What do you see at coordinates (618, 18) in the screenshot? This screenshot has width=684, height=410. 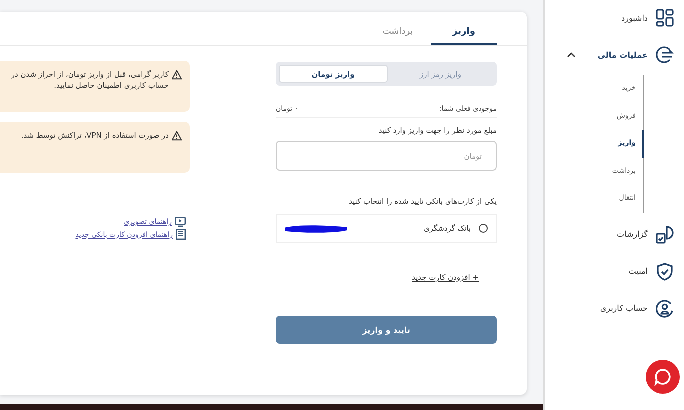 I see `nav-item: داشبورد` at bounding box center [618, 18].